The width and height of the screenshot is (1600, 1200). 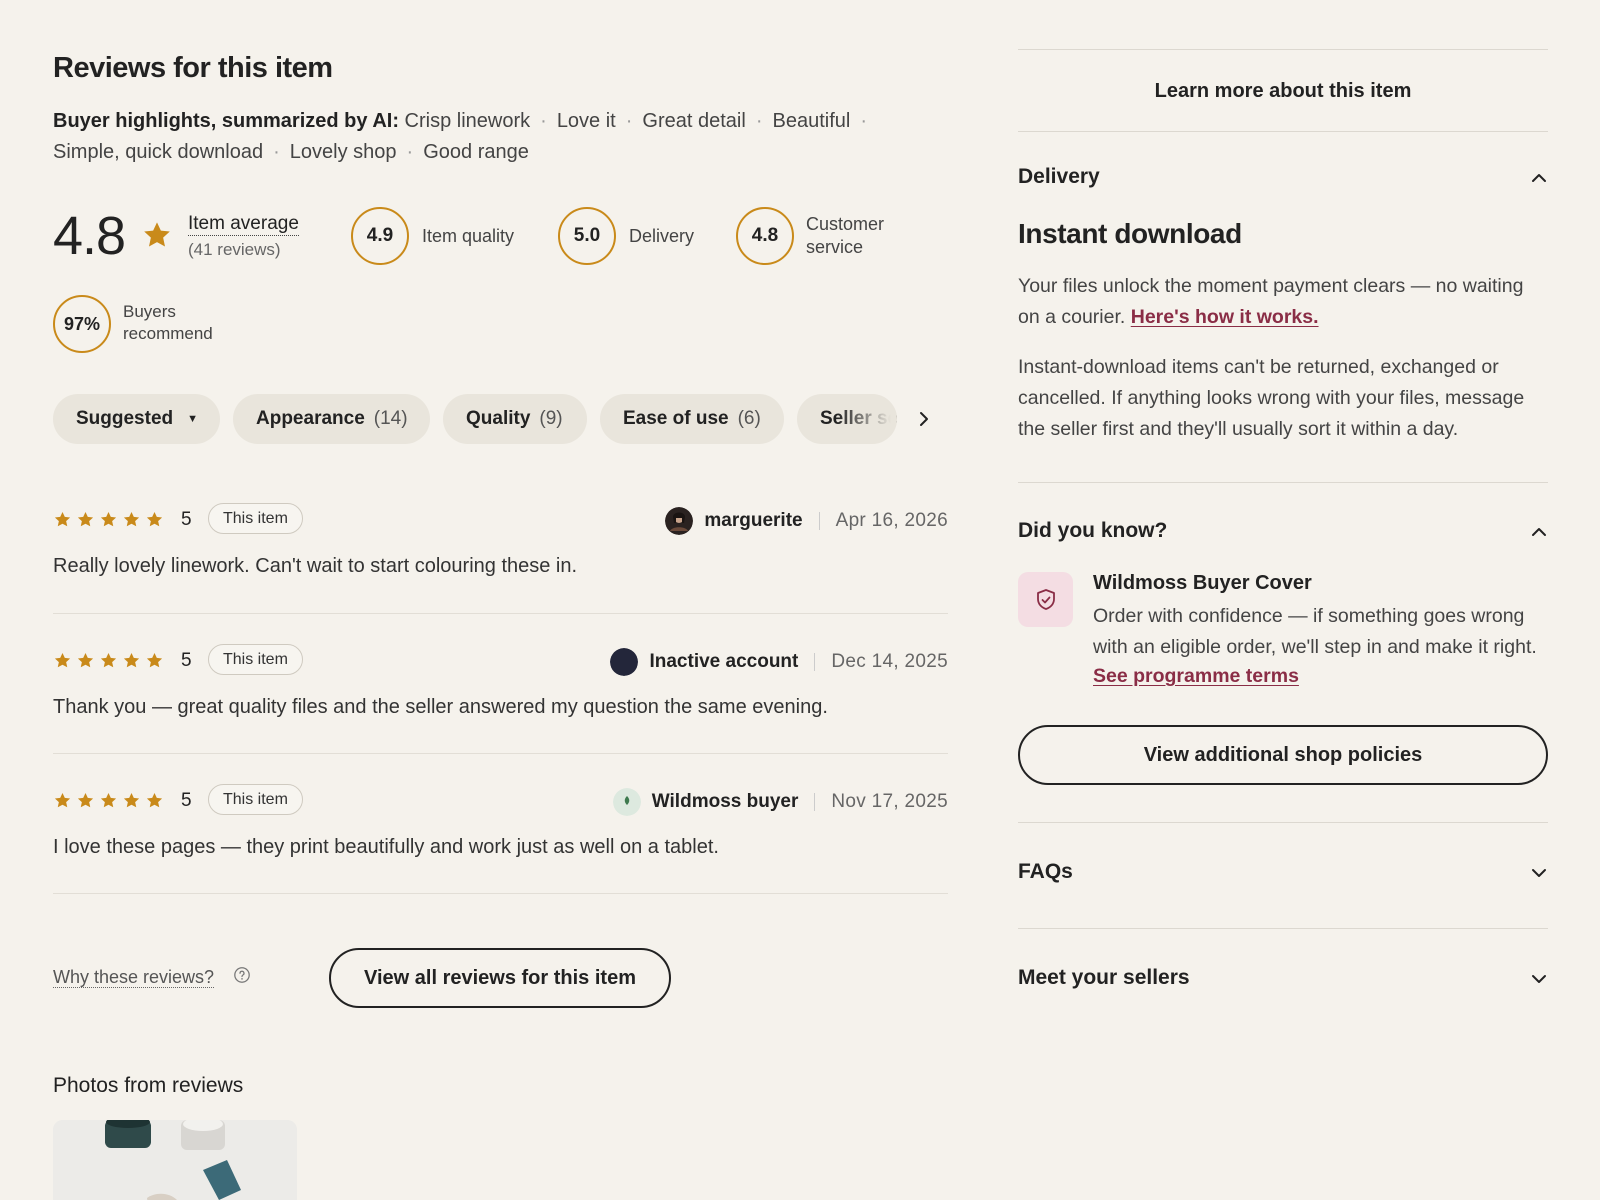 What do you see at coordinates (89, 236) in the screenshot?
I see `average-score: 4.8` at bounding box center [89, 236].